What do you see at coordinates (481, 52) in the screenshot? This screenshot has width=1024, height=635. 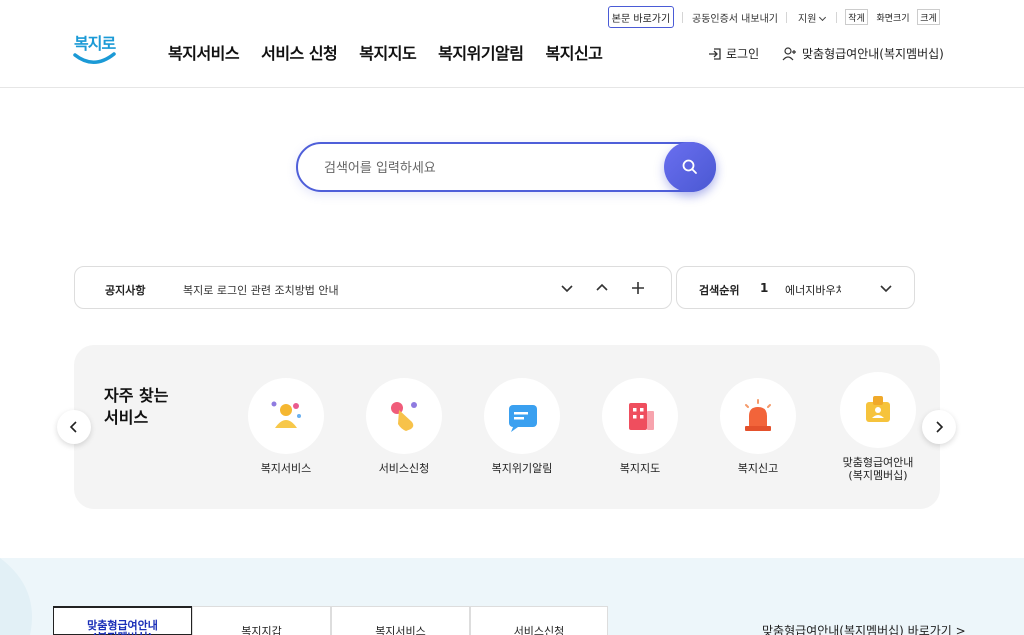 I see `nav-crisis-alert: 복지위기알림` at bounding box center [481, 52].